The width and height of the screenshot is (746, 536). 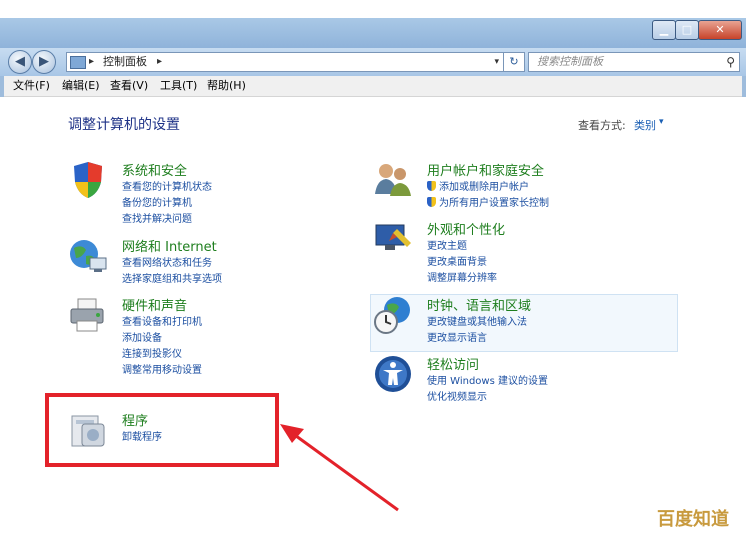 I want to click on watermark-logo: 百度知道, so click(x=693, y=519).